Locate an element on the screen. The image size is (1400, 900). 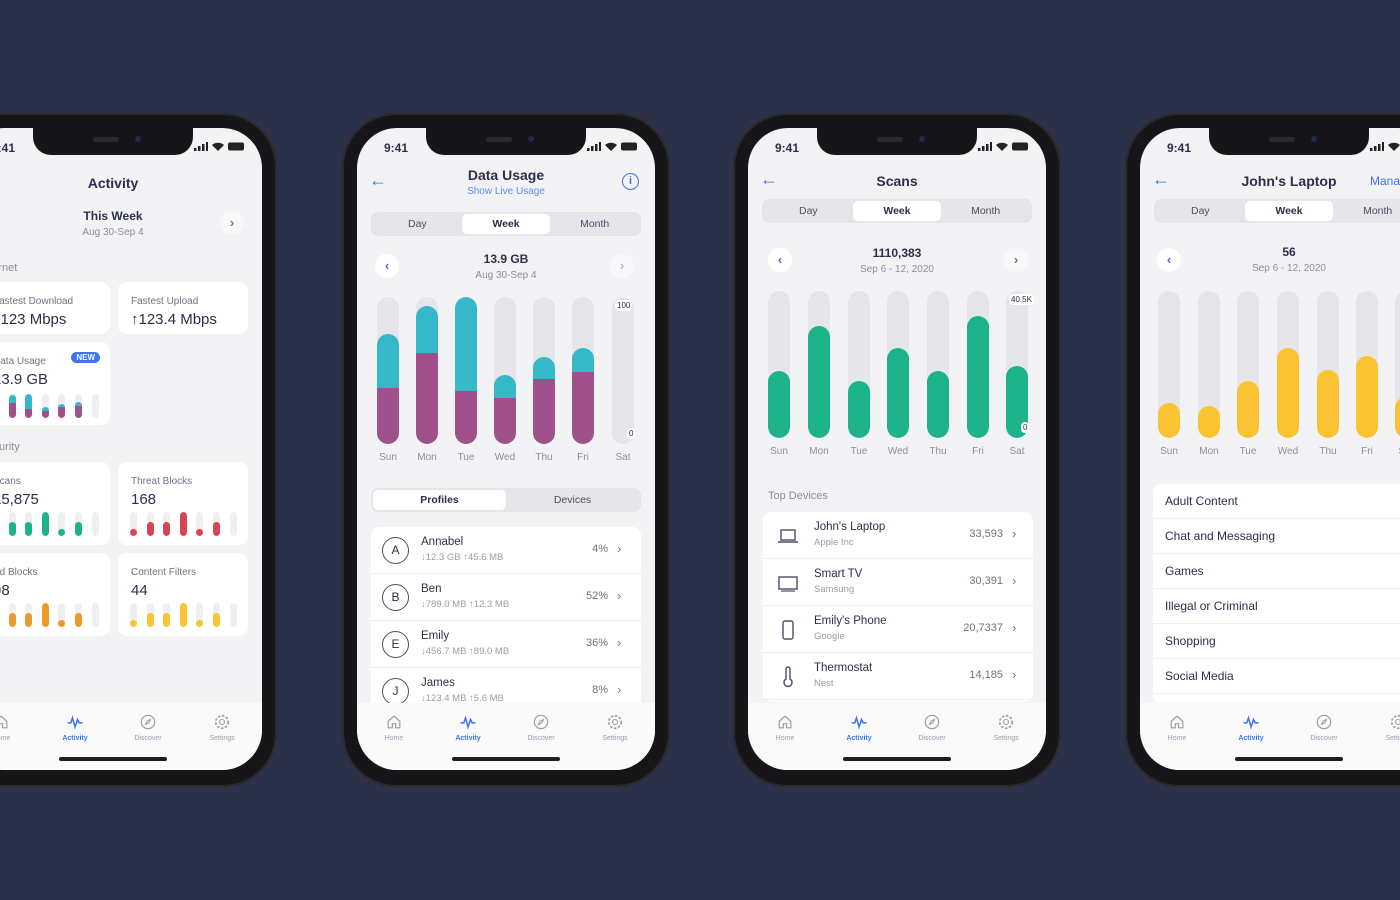
device-row: John's Laptop Apple Inc 33,593 › is located at coordinates (898, 535).